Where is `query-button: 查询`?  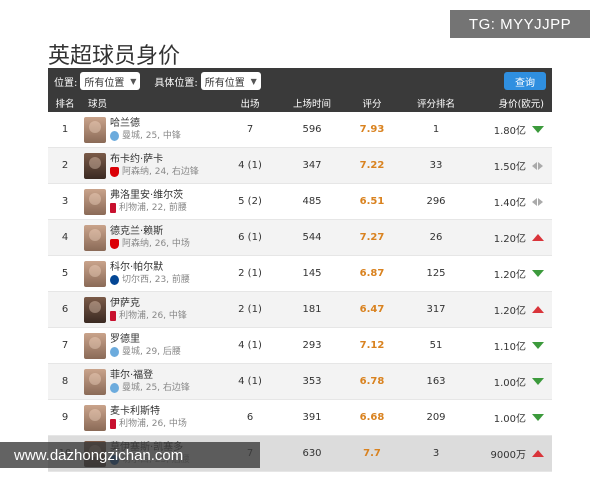 query-button: 查询 is located at coordinates (525, 81).